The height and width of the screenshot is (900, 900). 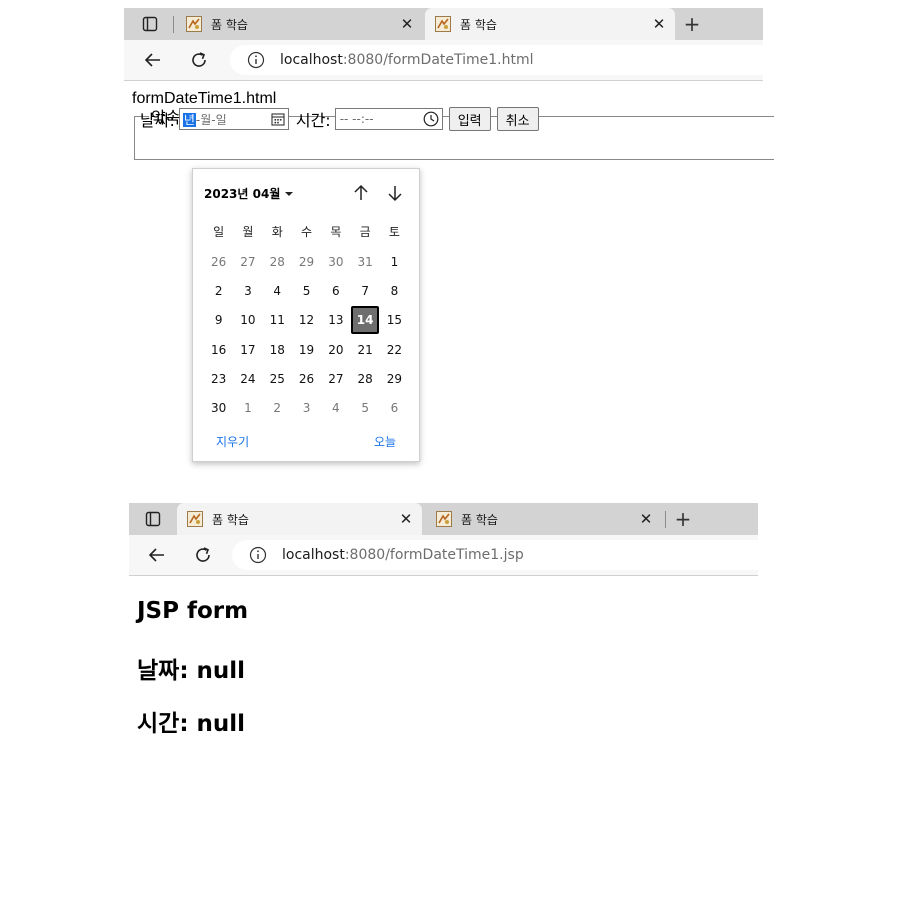 What do you see at coordinates (385, 441) in the screenshot?
I see `today-button: 오늘` at bounding box center [385, 441].